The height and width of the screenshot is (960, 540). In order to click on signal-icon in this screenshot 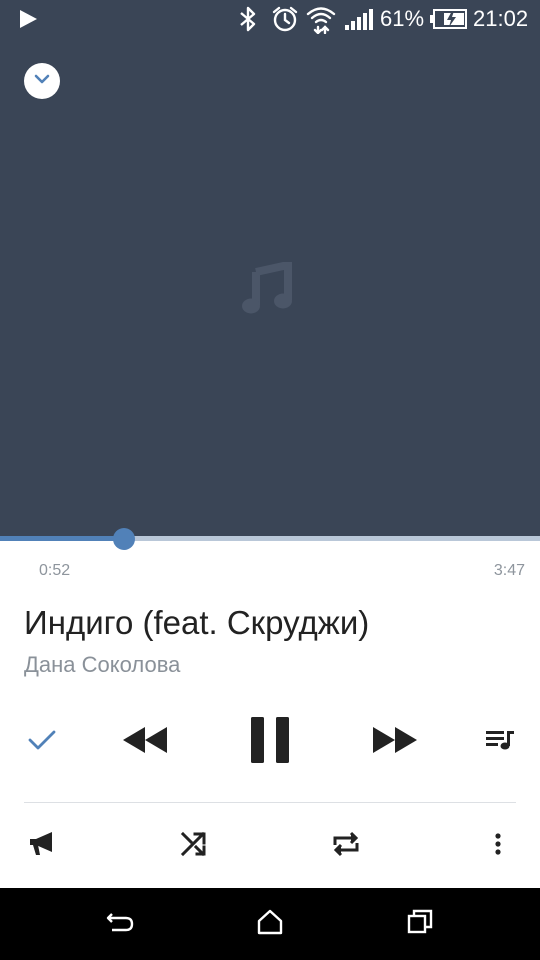, I will do `click(359, 19)`.